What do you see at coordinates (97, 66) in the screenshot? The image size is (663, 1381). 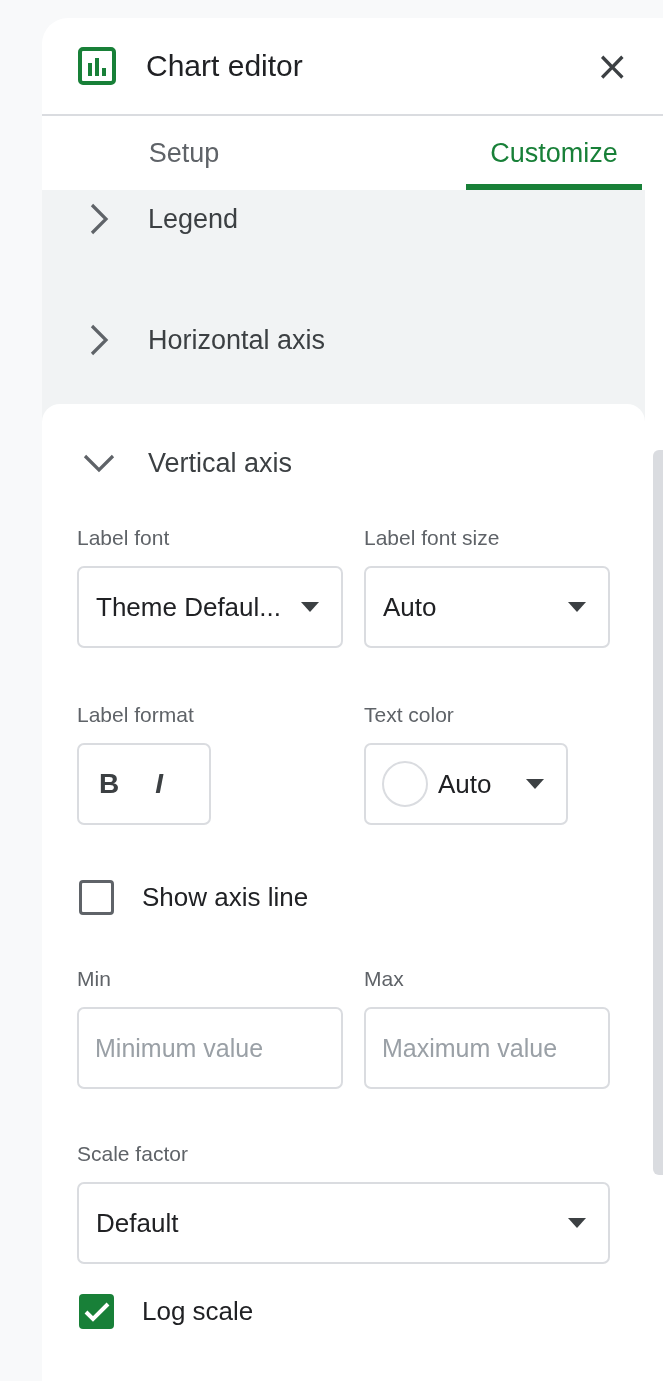 I see `chart-icon` at bounding box center [97, 66].